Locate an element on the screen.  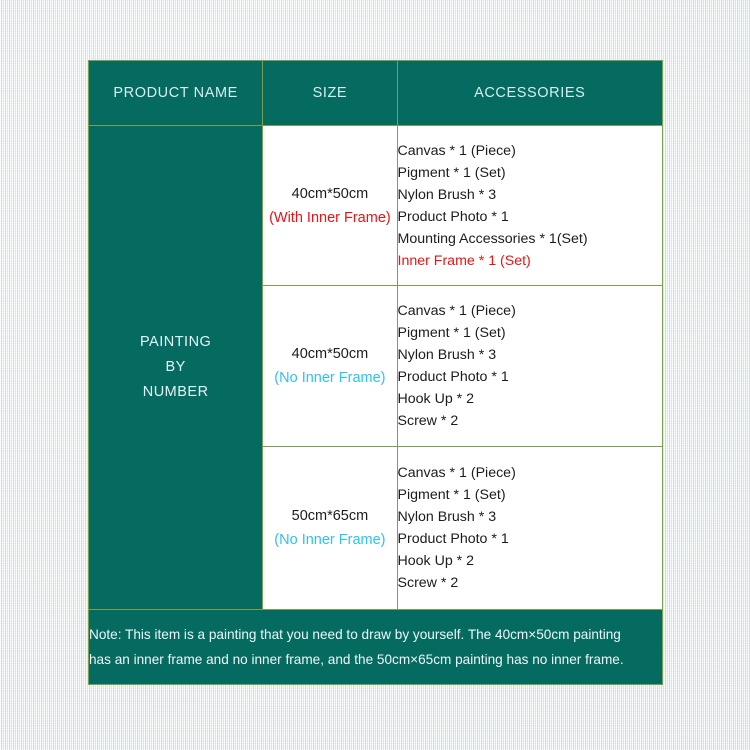
product-name-line-2: BY is located at coordinates (175, 367).